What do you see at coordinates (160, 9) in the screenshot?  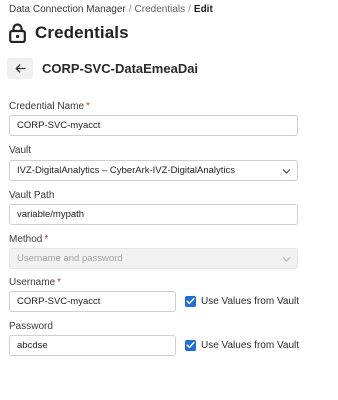 I see `breadcrumb-credentials: Credentials` at bounding box center [160, 9].